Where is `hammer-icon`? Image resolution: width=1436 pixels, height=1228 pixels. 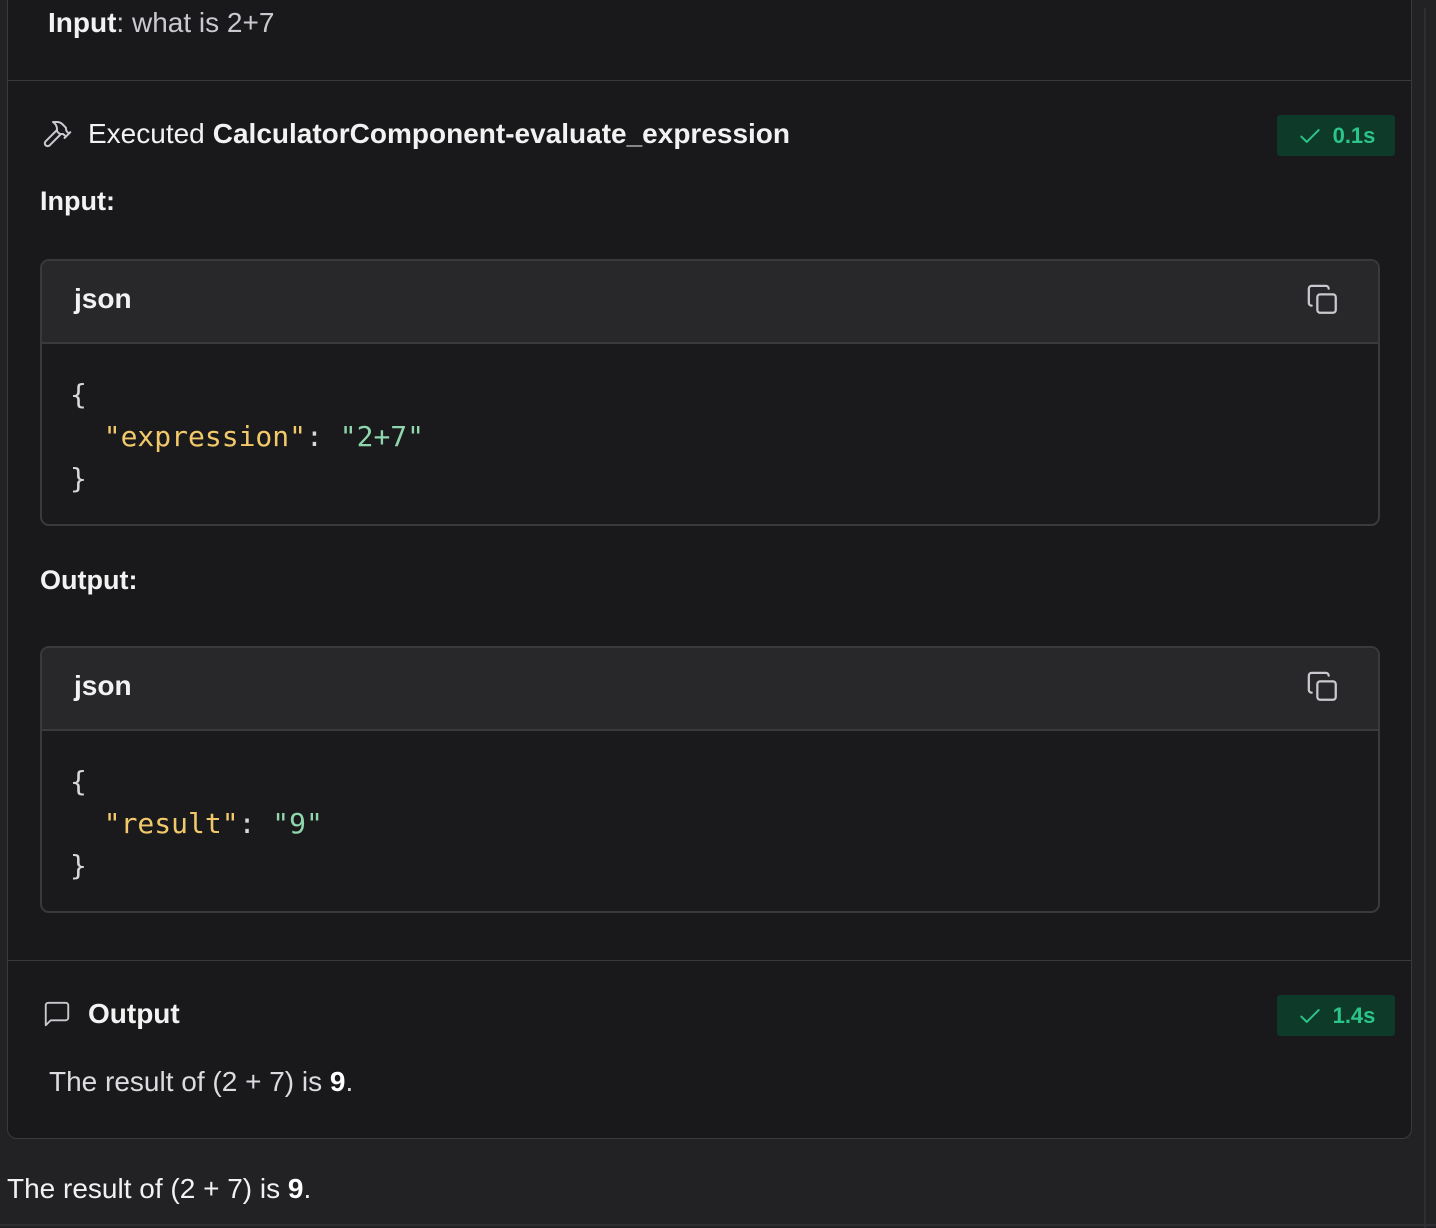 hammer-icon is located at coordinates (57, 134).